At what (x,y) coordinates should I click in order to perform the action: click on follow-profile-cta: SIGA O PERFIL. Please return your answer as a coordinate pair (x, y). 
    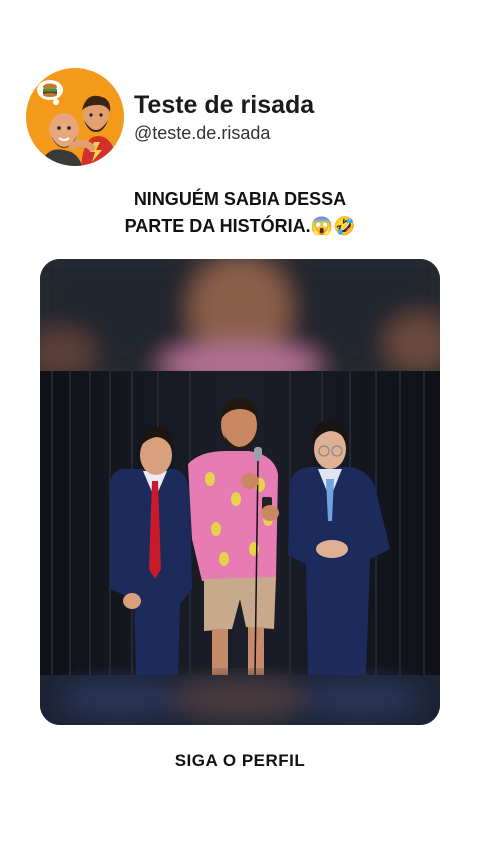
    Looking at the image, I should click on (240, 761).